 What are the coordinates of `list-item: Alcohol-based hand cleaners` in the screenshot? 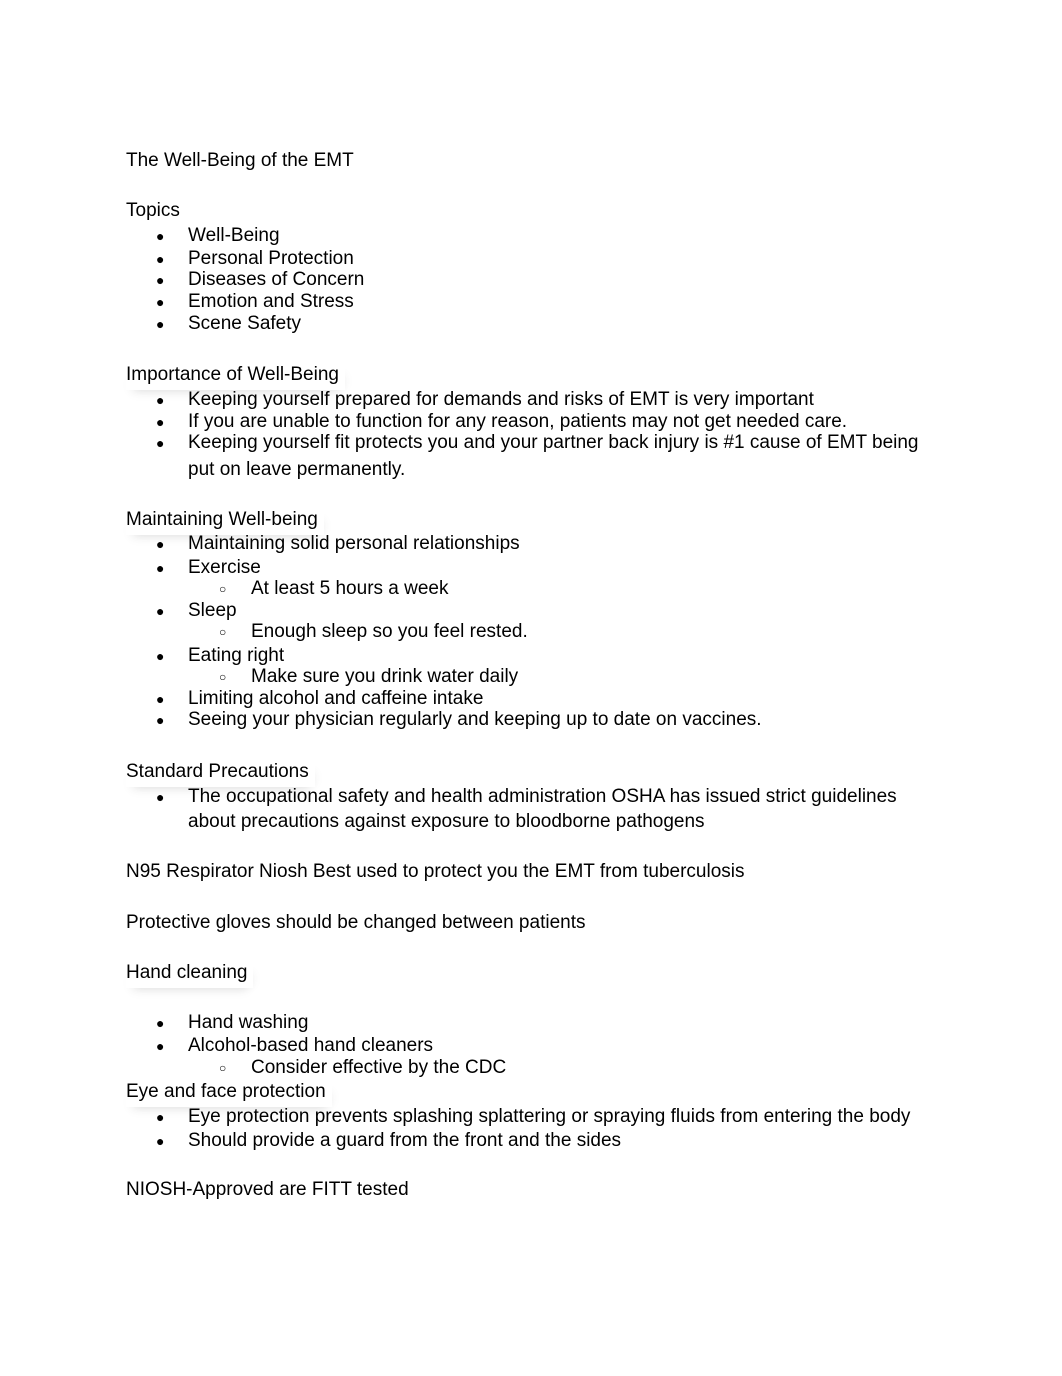 It's located at (311, 1045).